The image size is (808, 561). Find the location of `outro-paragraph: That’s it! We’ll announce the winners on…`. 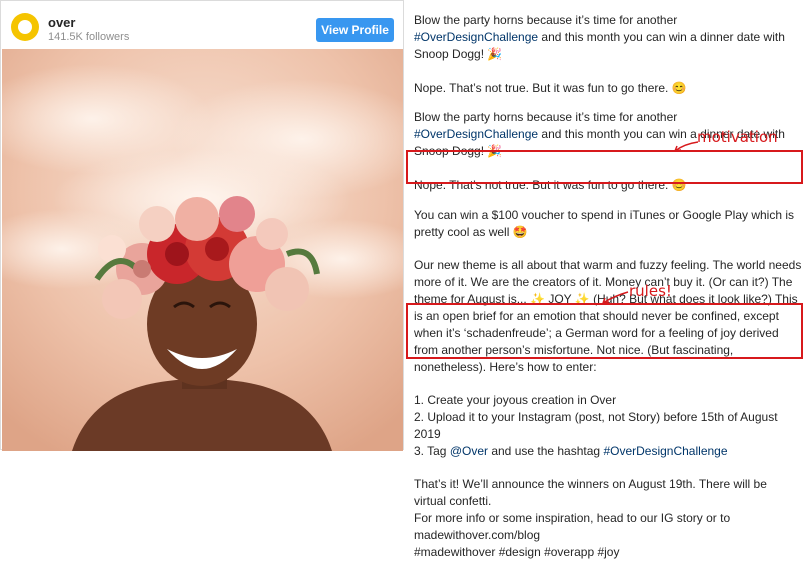

outro-paragraph: That’s it! We’ll announce the winners on… is located at coordinates (590, 492).